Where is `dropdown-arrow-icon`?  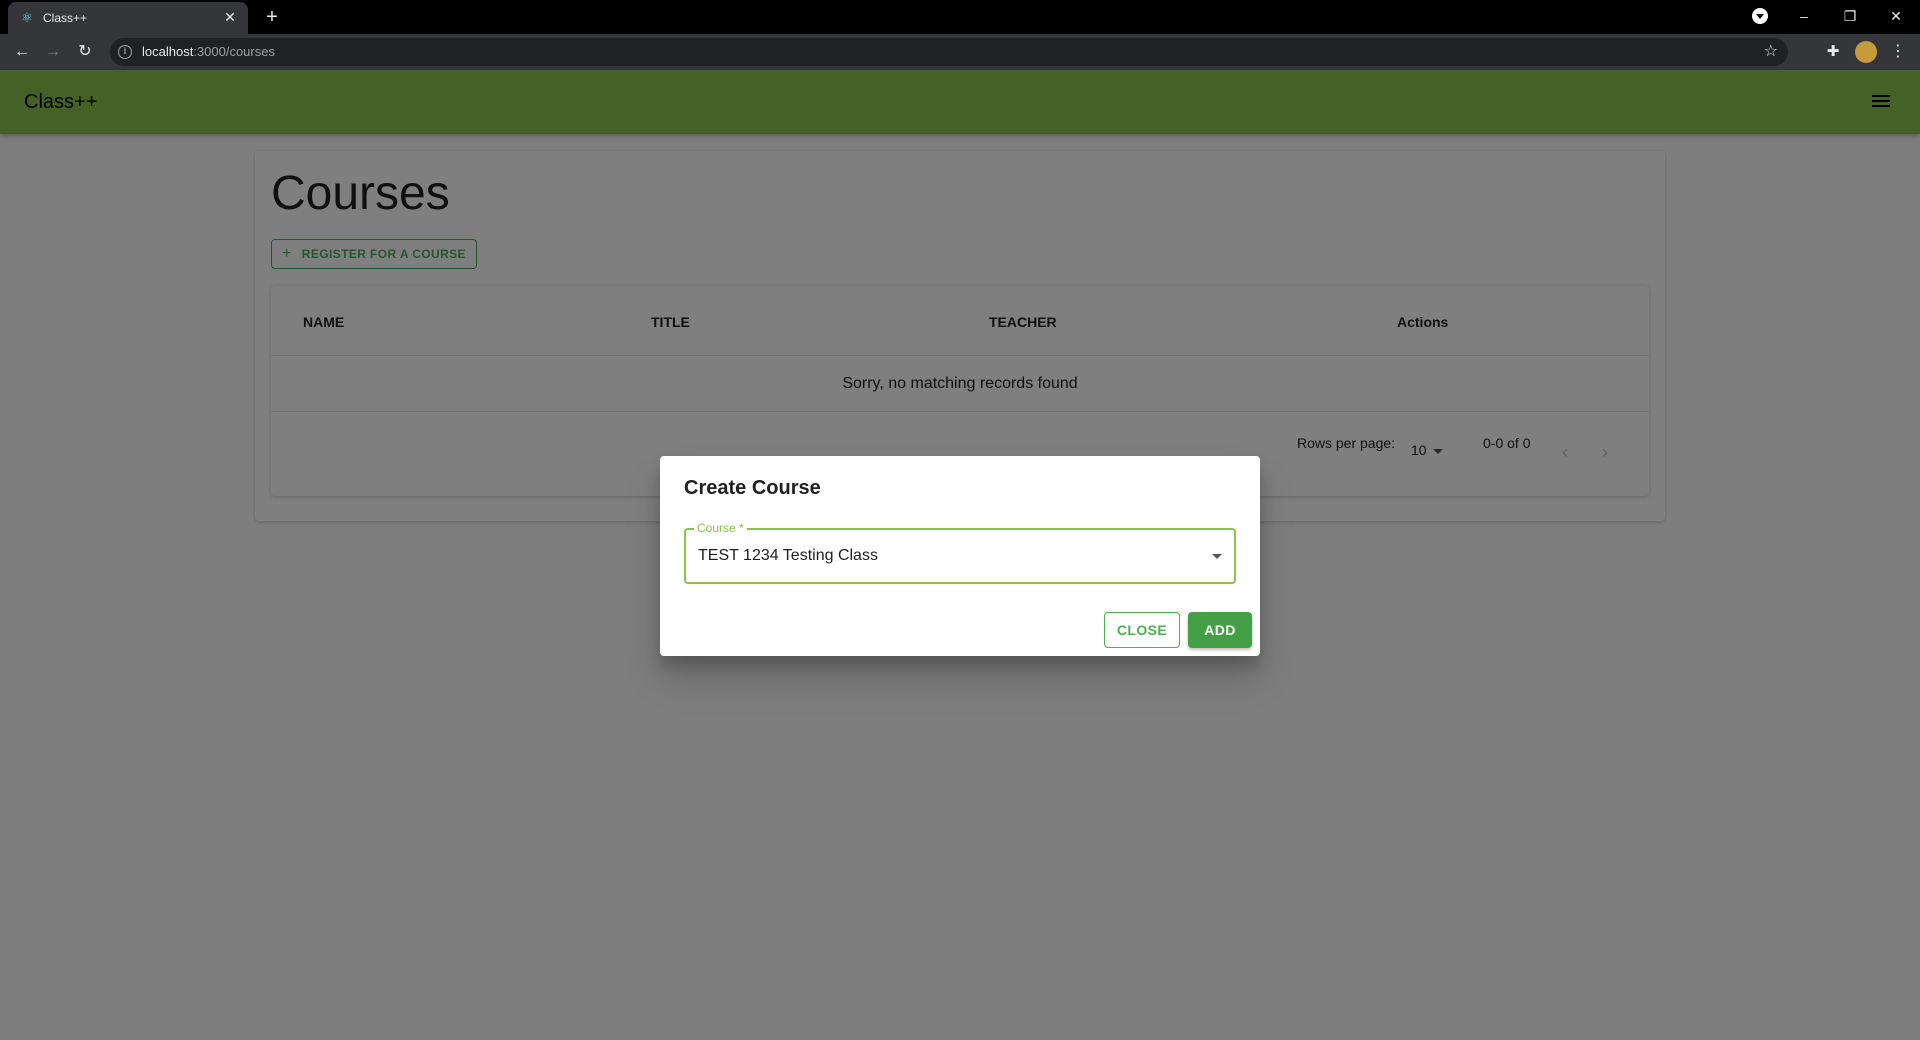
dropdown-arrow-icon is located at coordinates (1217, 556).